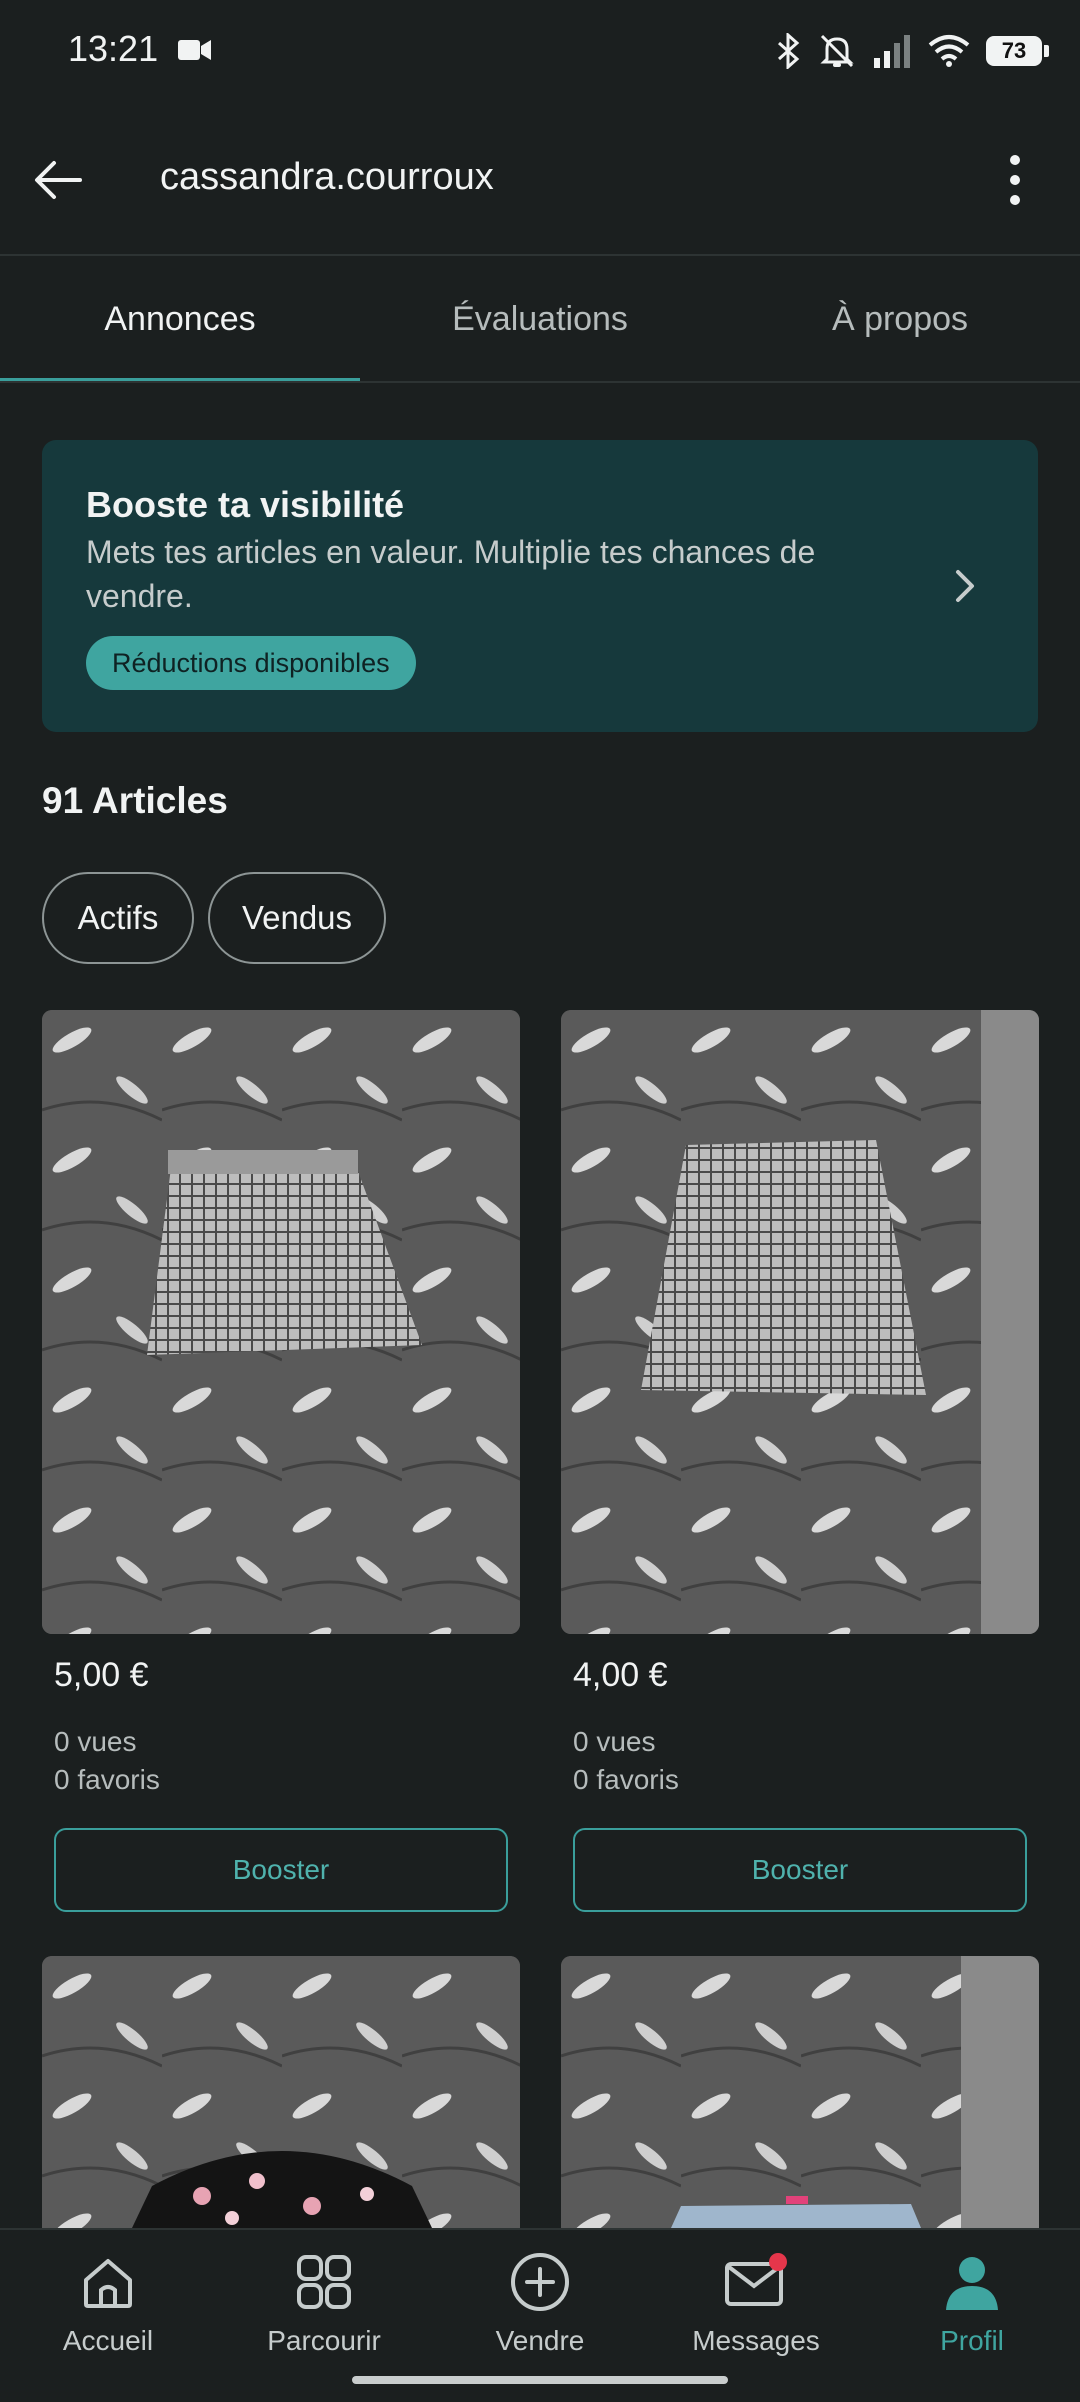  What do you see at coordinates (972, 2283) in the screenshot?
I see `profile-icon` at bounding box center [972, 2283].